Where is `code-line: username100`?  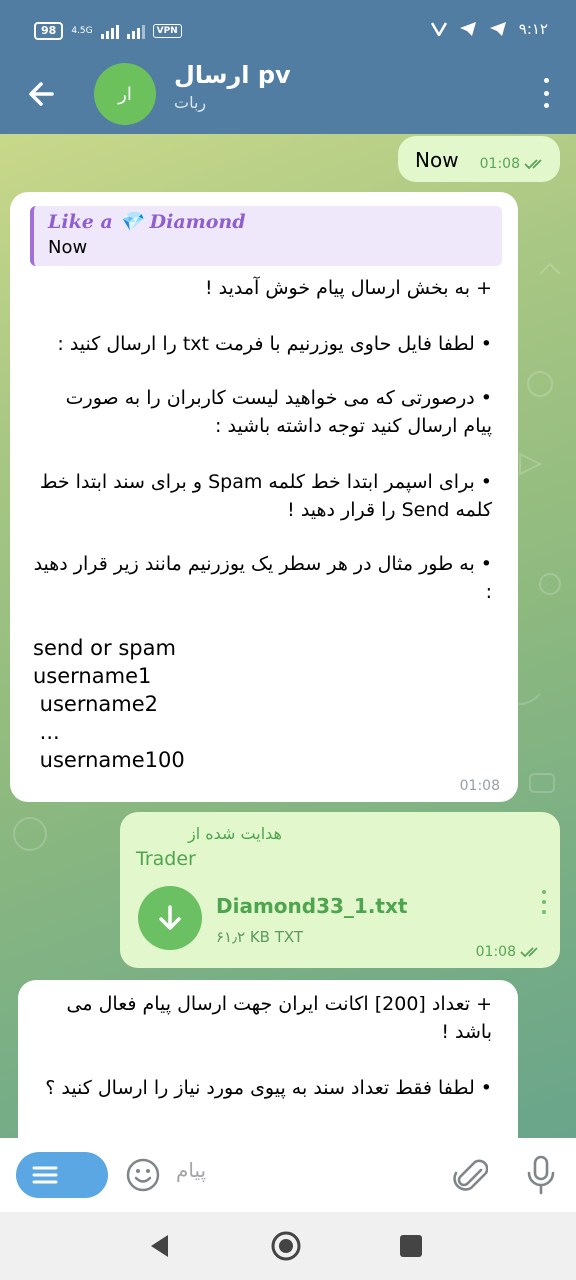 code-line: username100 is located at coordinates (109, 760).